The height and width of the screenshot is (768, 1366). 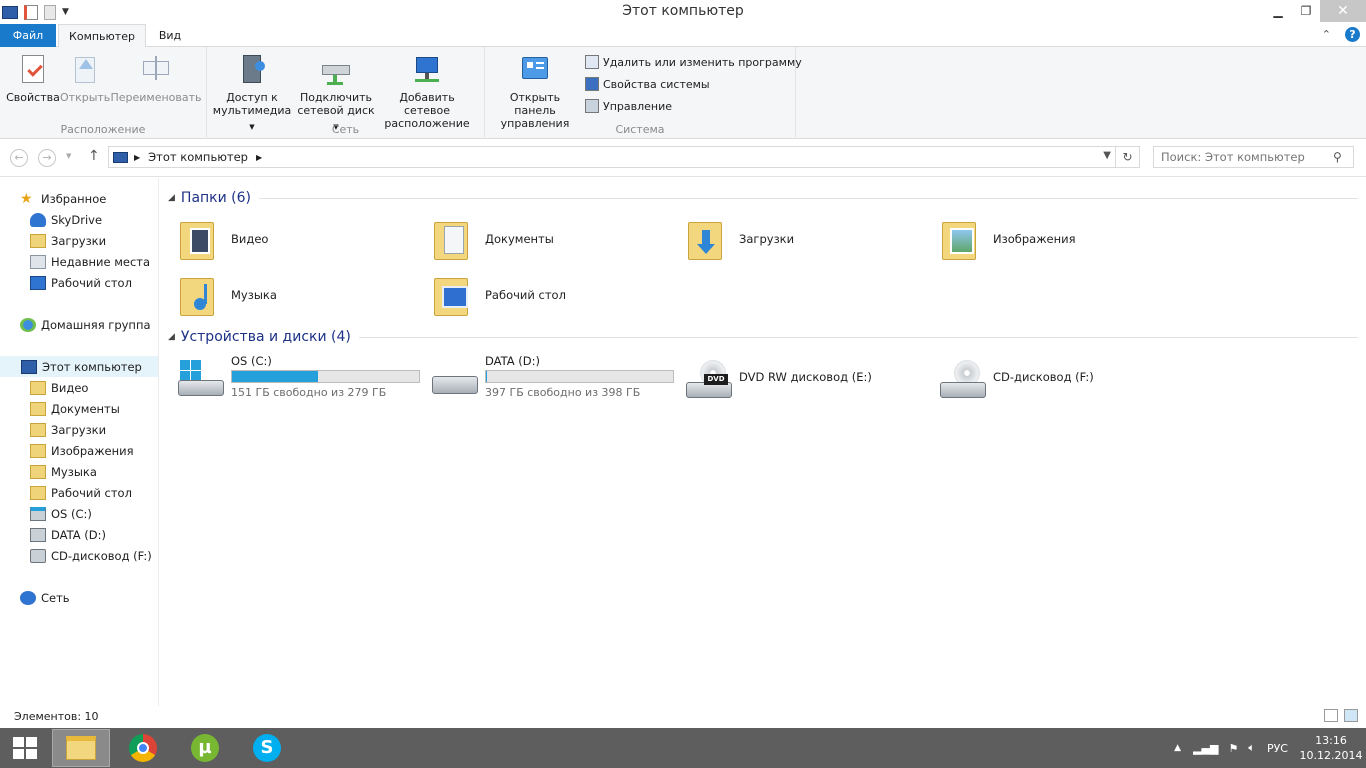 What do you see at coordinates (38, 555) in the screenshot?
I see `cd-drive-icon` at bounding box center [38, 555].